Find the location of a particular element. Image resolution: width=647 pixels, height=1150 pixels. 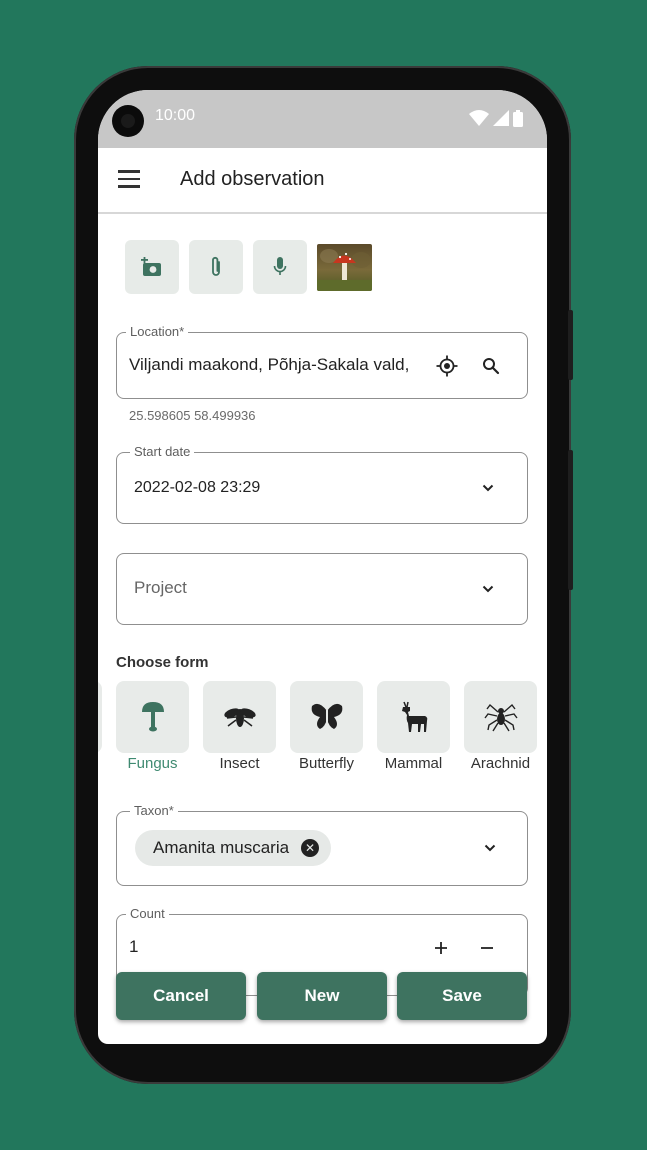

mushroom-photo is located at coordinates (344, 267).